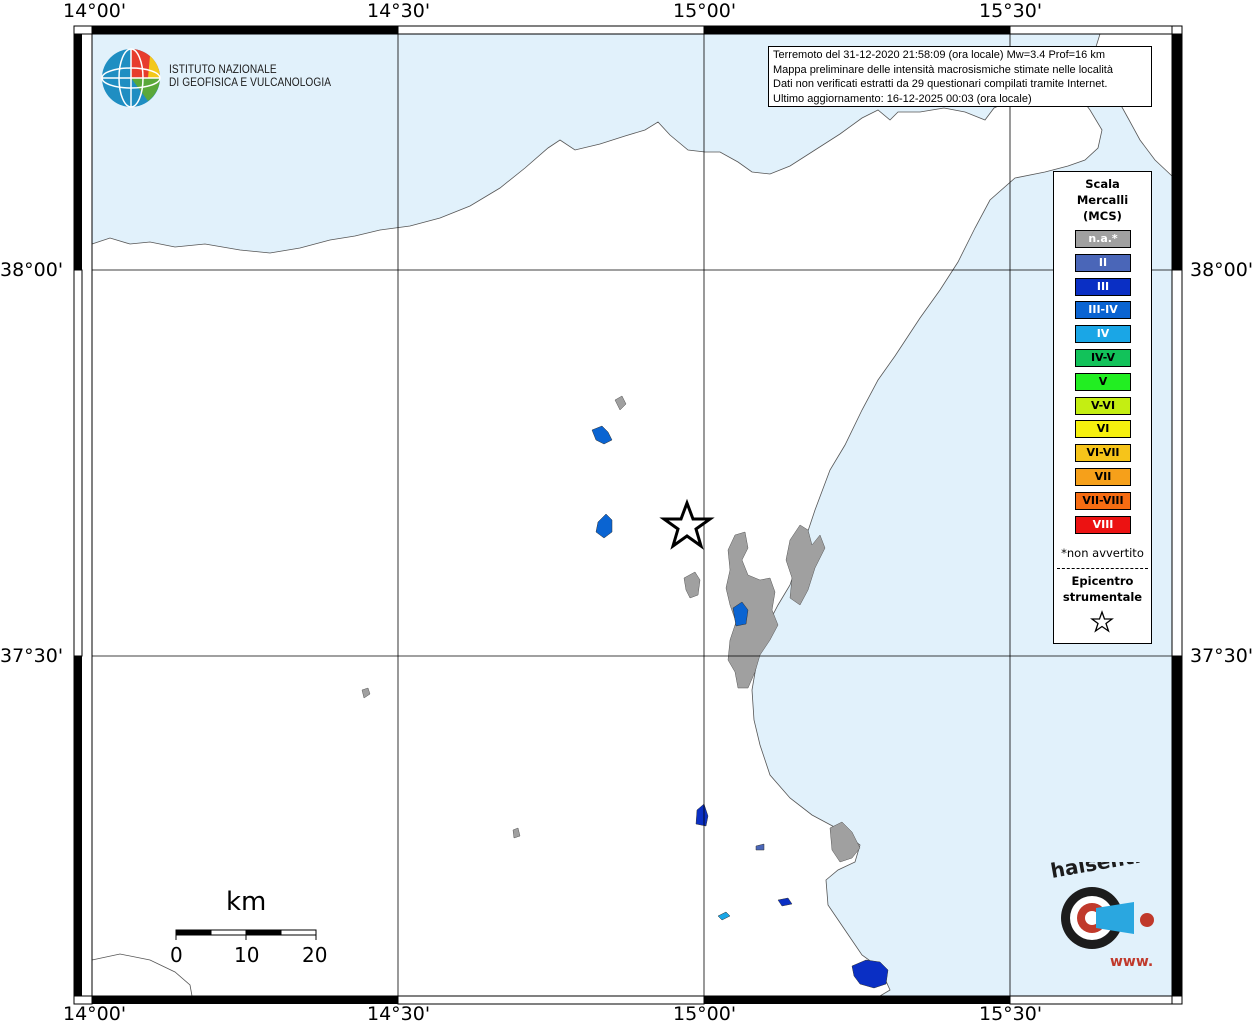  What do you see at coordinates (247, 955) in the screenshot?
I see `scalebar-tick-10: 10` at bounding box center [247, 955].